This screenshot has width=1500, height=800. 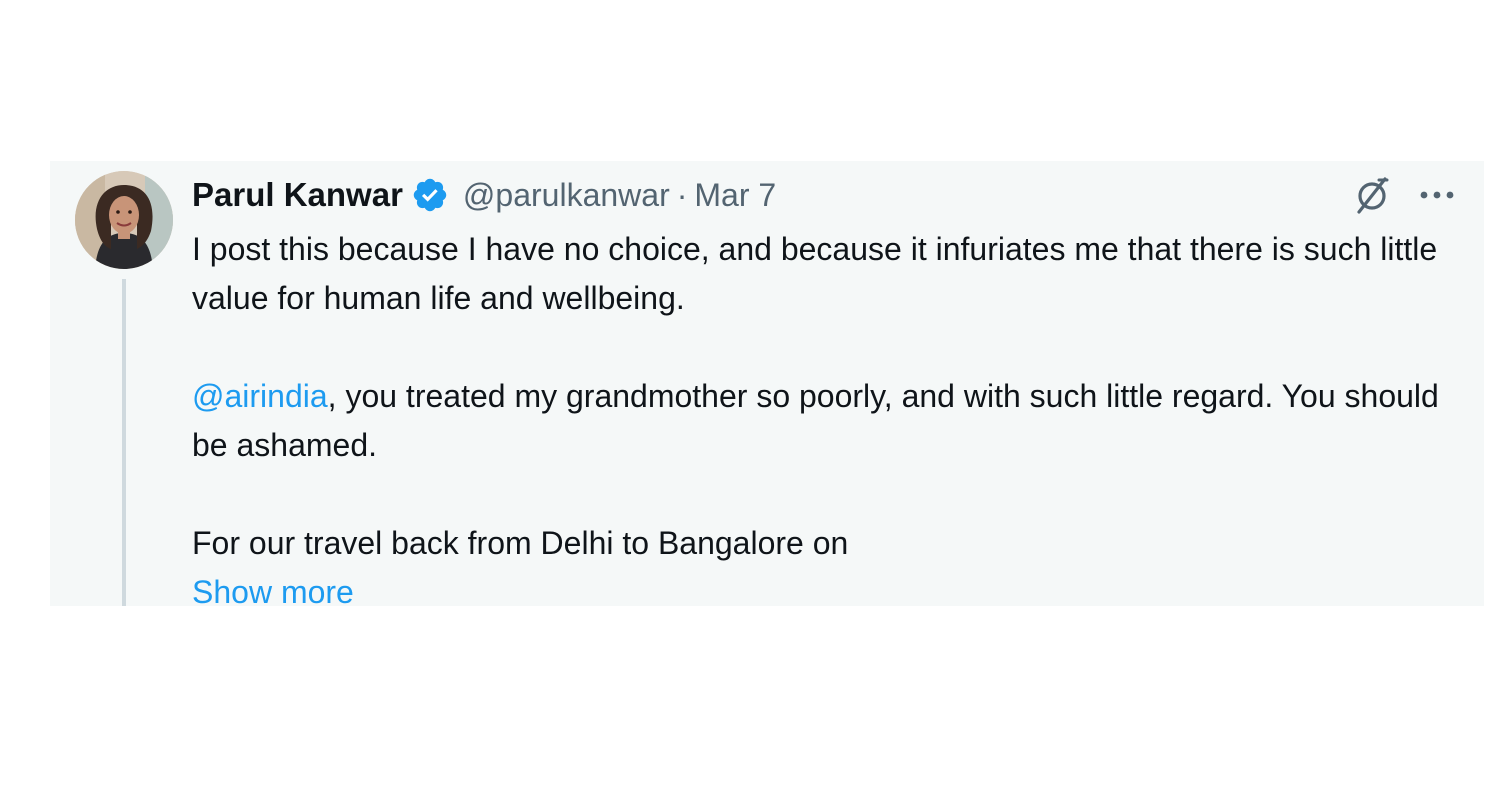 What do you see at coordinates (297, 195) in the screenshot?
I see `author-name: Parul Kanwar` at bounding box center [297, 195].